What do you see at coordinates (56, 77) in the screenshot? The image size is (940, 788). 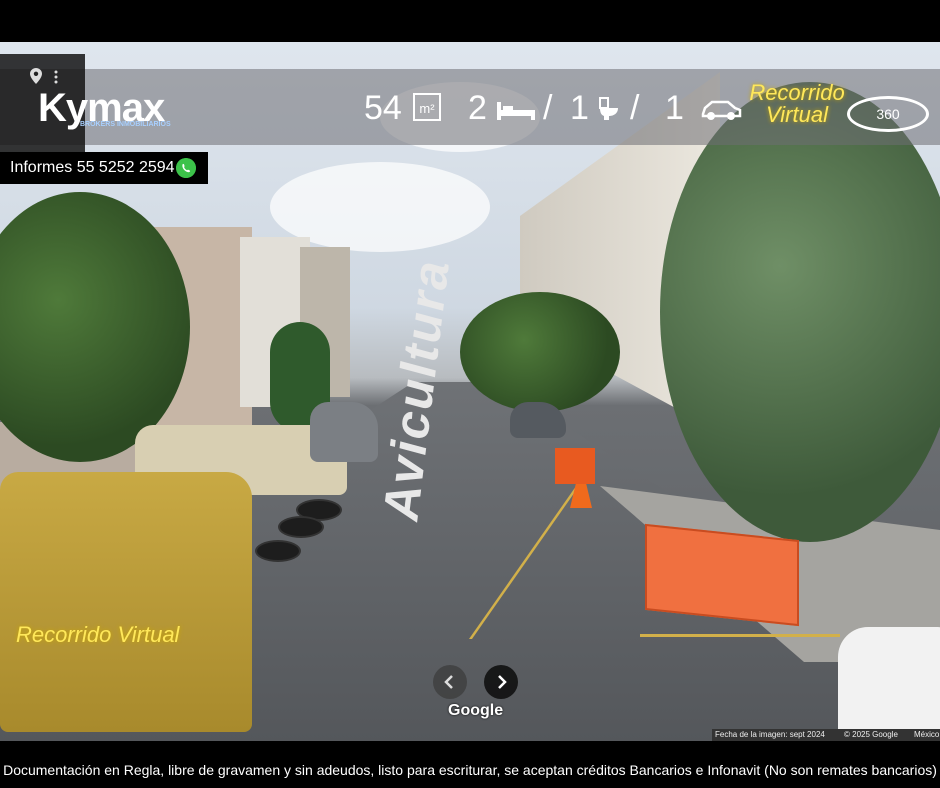 I see `more-options-icon` at bounding box center [56, 77].